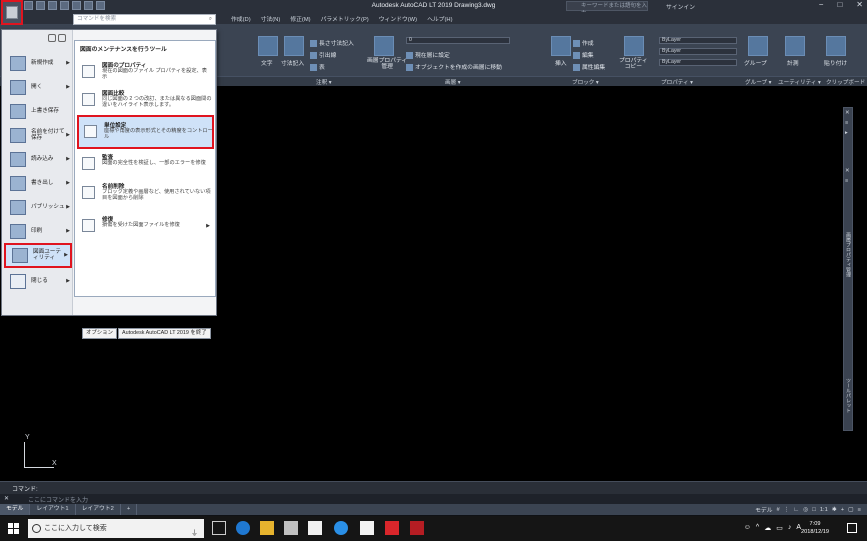  What do you see at coordinates (384, 46) in the screenshot?
I see `layer-properties-icon` at bounding box center [384, 46].